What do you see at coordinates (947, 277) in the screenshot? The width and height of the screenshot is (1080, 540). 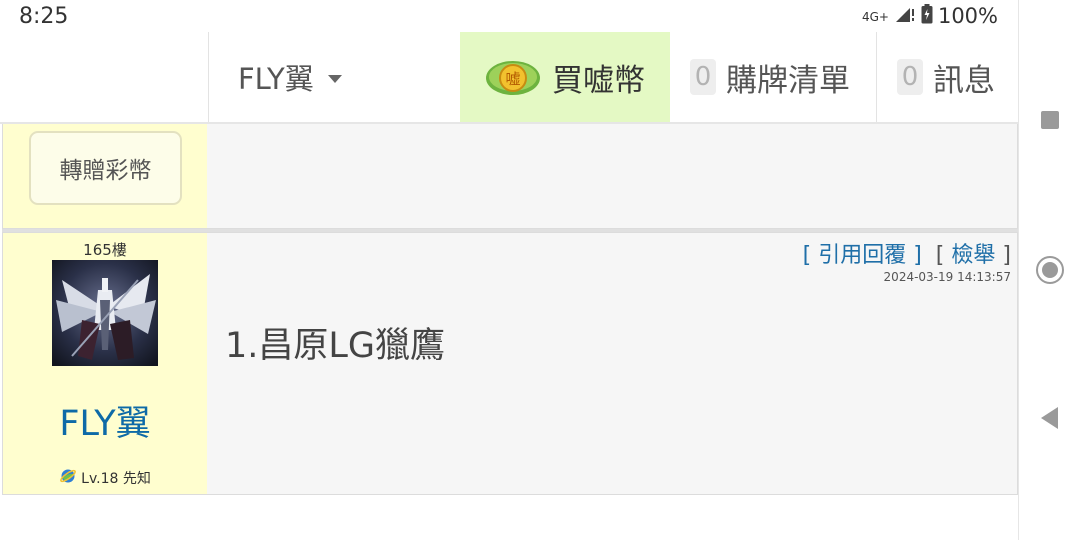 I see `post-timestamp: 2024-03-19 14:13:57` at bounding box center [947, 277].